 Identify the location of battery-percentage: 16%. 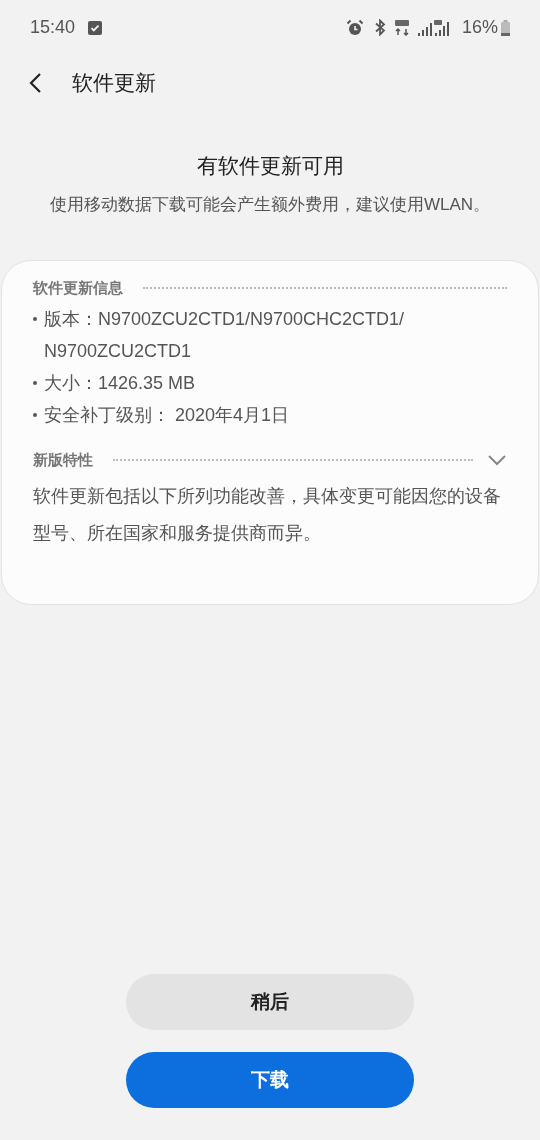
(479, 27).